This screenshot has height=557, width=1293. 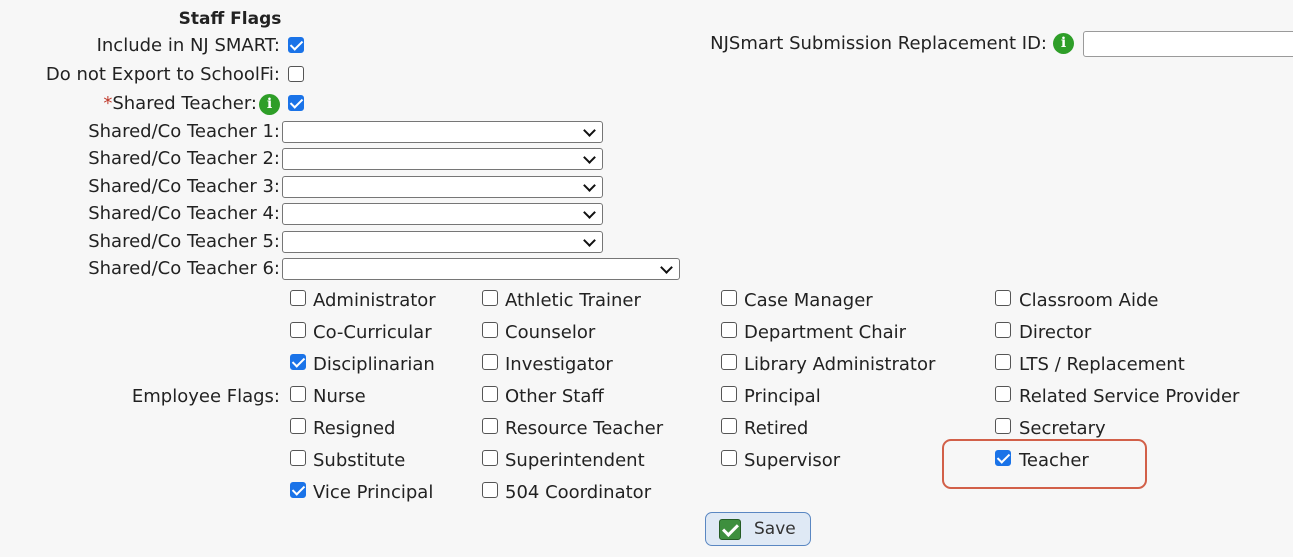 What do you see at coordinates (1003, 458) in the screenshot?
I see `flag-teacher-checkbox` at bounding box center [1003, 458].